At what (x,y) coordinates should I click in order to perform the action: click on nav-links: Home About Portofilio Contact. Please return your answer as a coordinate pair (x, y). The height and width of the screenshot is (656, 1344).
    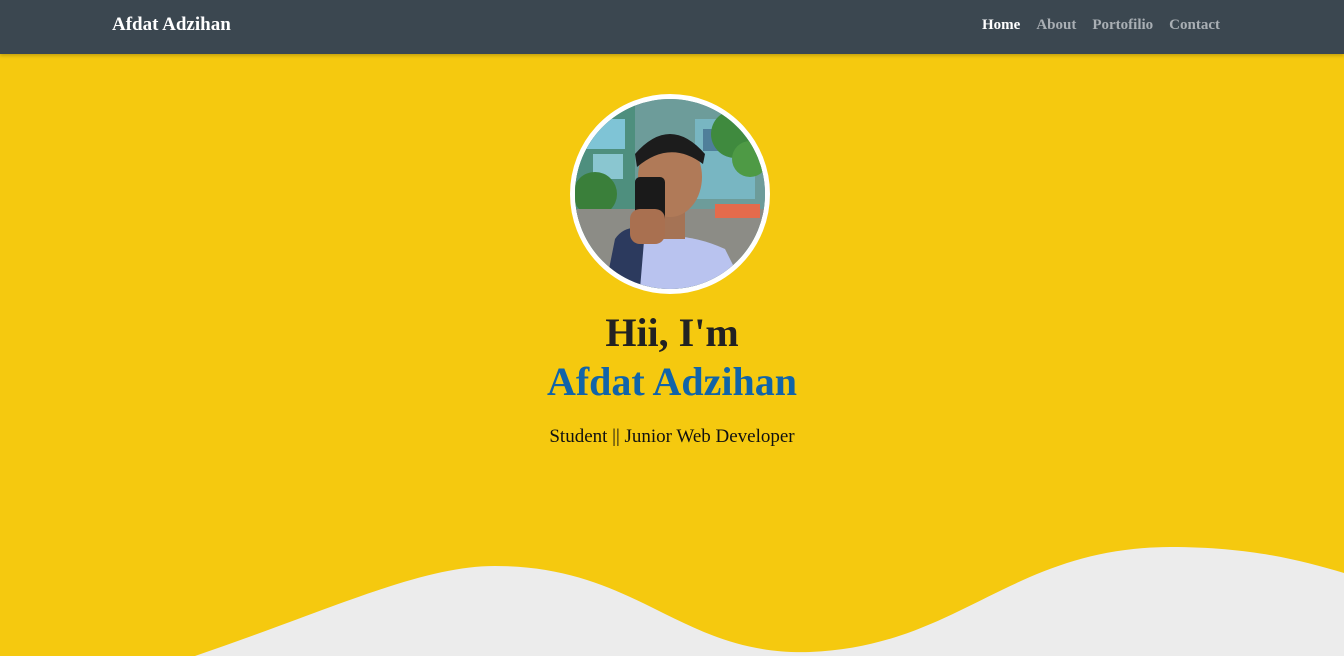
    Looking at the image, I should click on (1101, 25).